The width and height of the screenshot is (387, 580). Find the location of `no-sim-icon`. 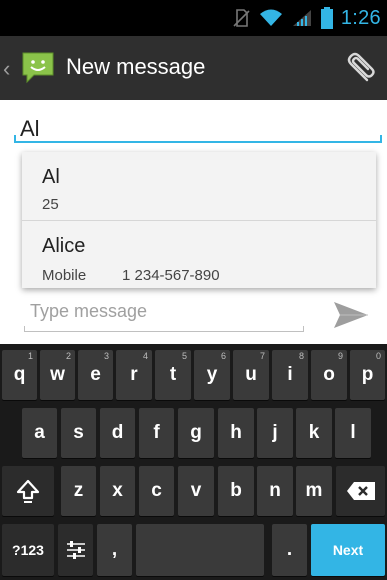

no-sim-icon is located at coordinates (241, 18).